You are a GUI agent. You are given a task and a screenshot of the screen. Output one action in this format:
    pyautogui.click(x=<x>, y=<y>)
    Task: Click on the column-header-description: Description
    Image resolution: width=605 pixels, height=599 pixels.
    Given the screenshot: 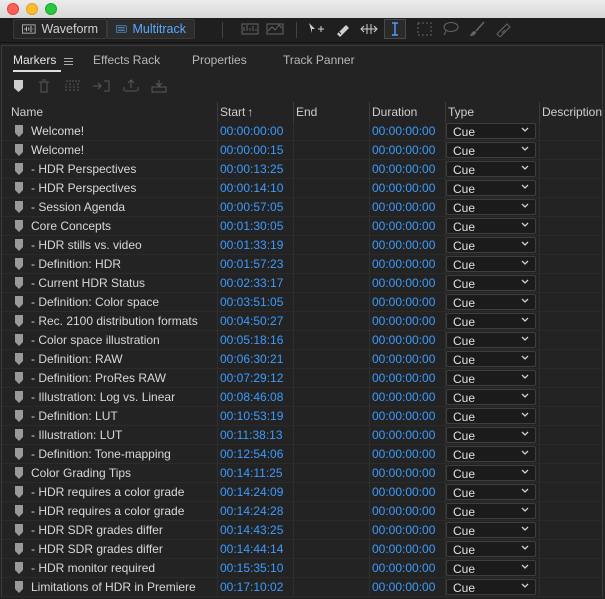 What is the action you would take?
    pyautogui.click(x=572, y=112)
    